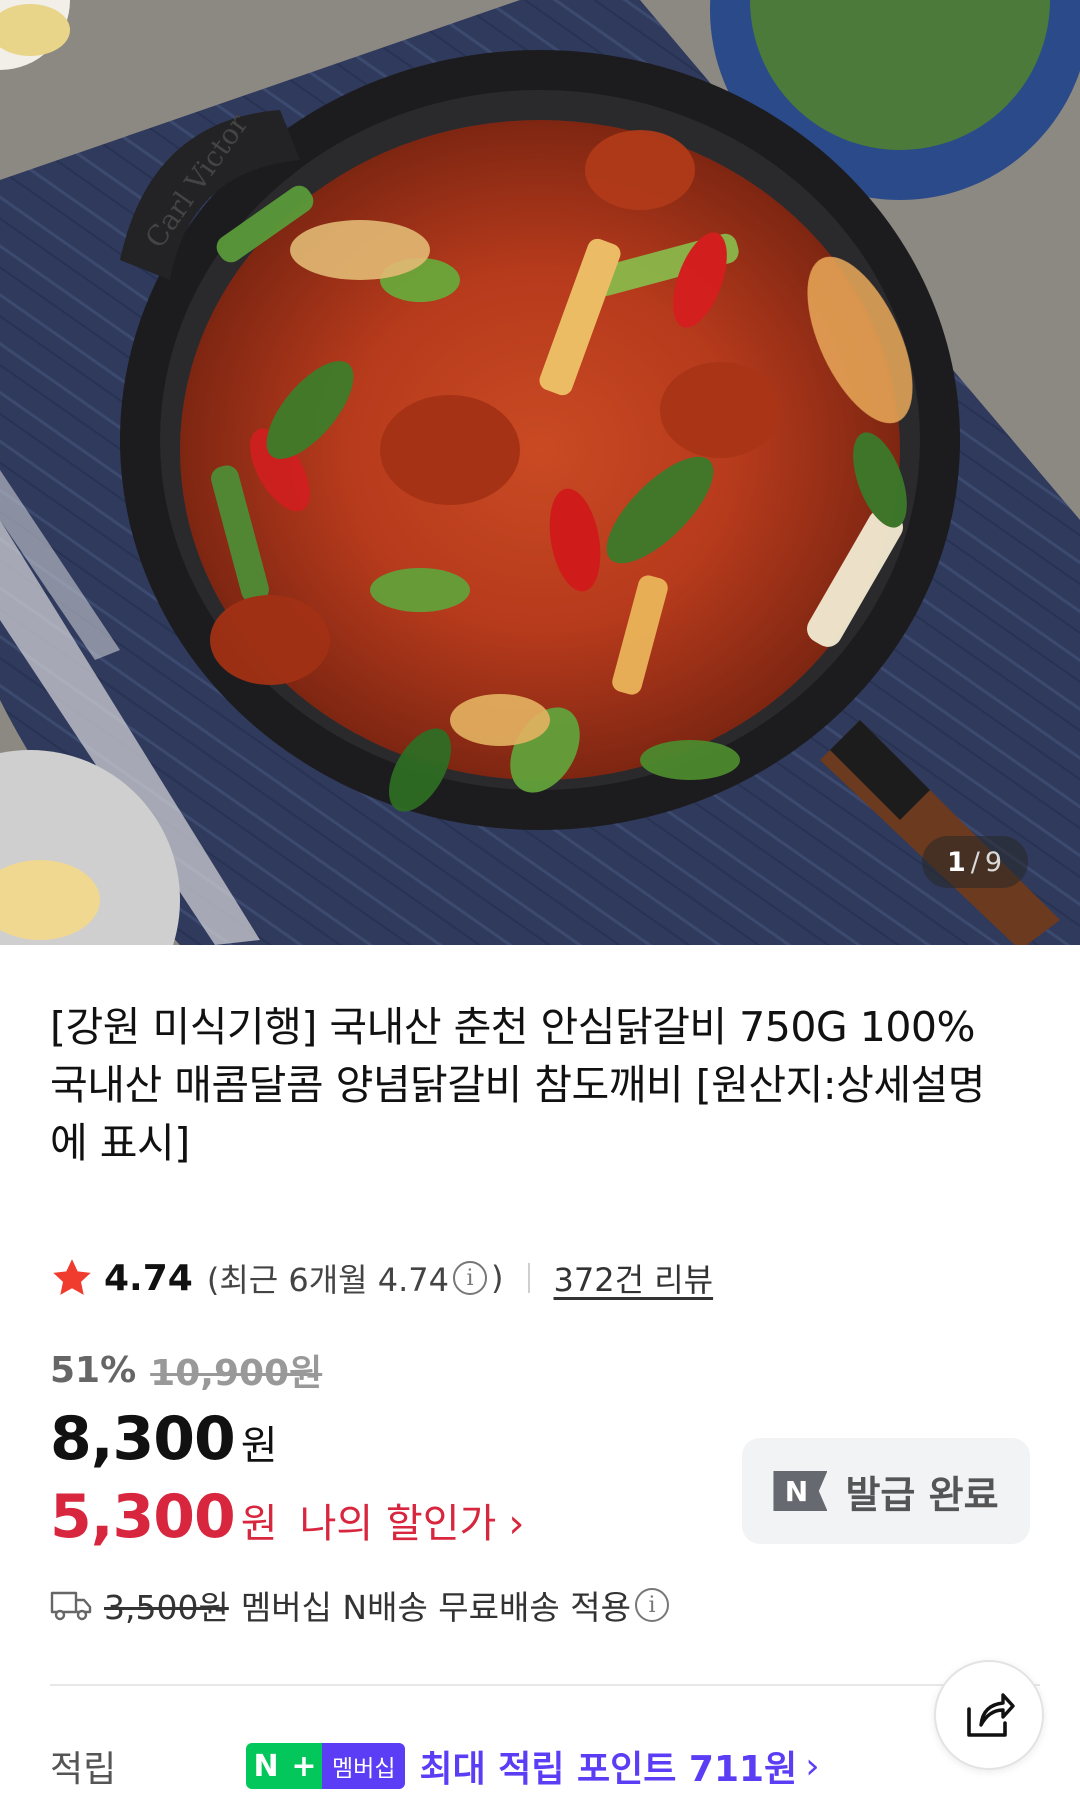  Describe the element at coordinates (93, 1370) in the screenshot. I see `discount-rate: 51%` at that location.